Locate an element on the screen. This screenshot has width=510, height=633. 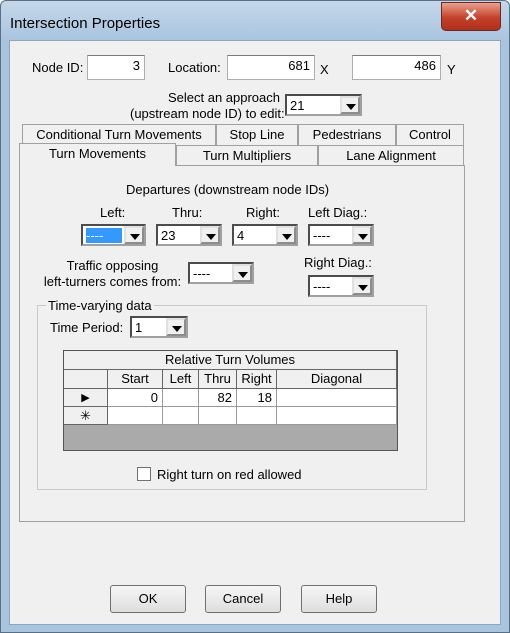
column-header-diagonal: Diagonal is located at coordinates (337, 379).